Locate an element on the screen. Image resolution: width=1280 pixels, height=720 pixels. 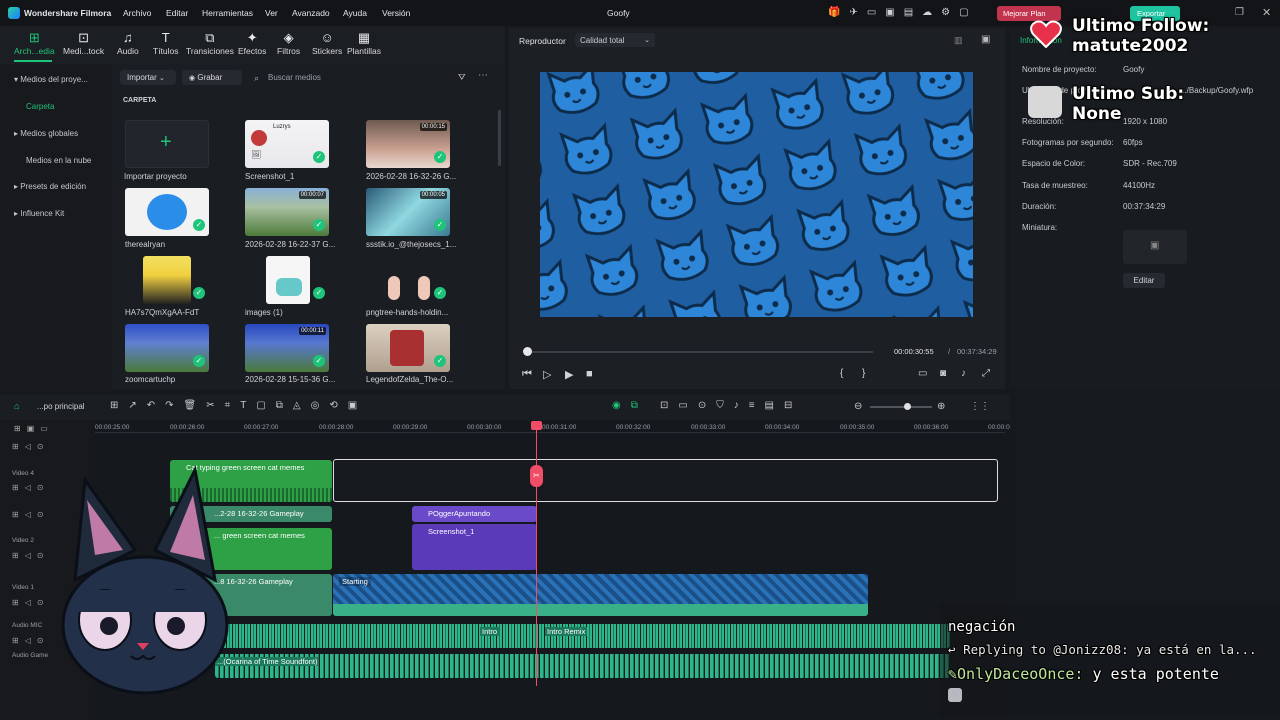
clip-selected-empty is located at coordinates (665, 480).